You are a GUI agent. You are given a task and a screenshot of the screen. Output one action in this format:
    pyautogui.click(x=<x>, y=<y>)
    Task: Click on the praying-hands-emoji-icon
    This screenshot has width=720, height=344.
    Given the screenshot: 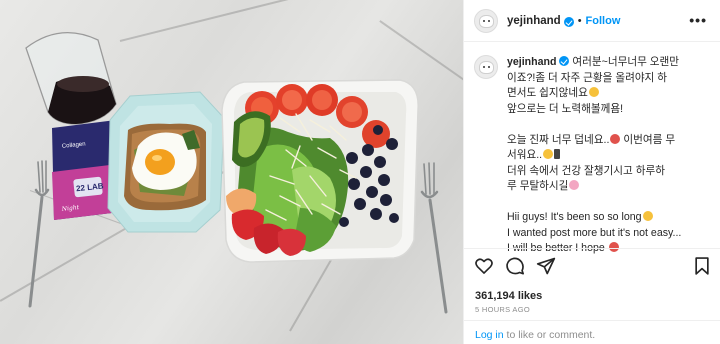 What is the action you would take?
    pyautogui.click(x=574, y=185)
    